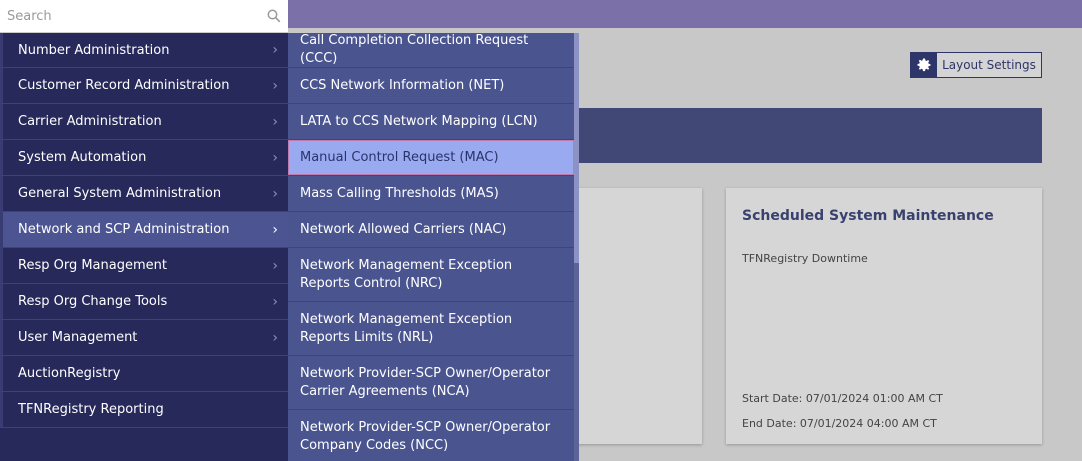 This screenshot has width=1082, height=461. Describe the element at coordinates (924, 65) in the screenshot. I see `gear-icon` at that location.